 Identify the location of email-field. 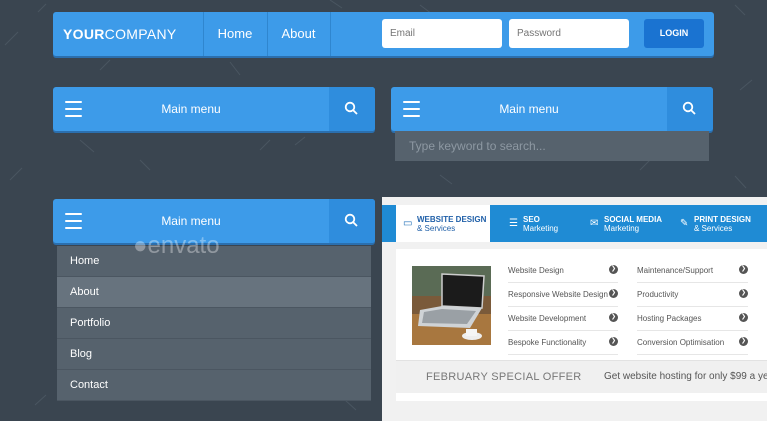
(442, 33).